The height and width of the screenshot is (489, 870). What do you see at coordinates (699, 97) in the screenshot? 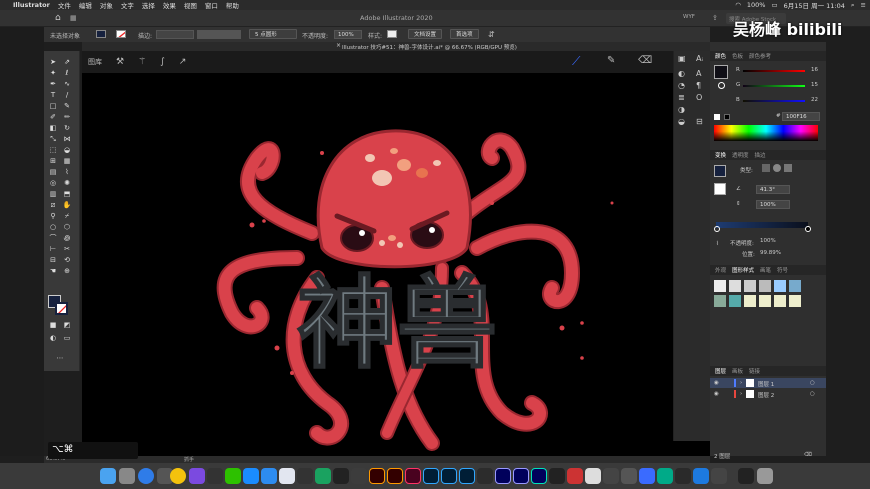
I see `opentype-icon: O` at bounding box center [699, 97].